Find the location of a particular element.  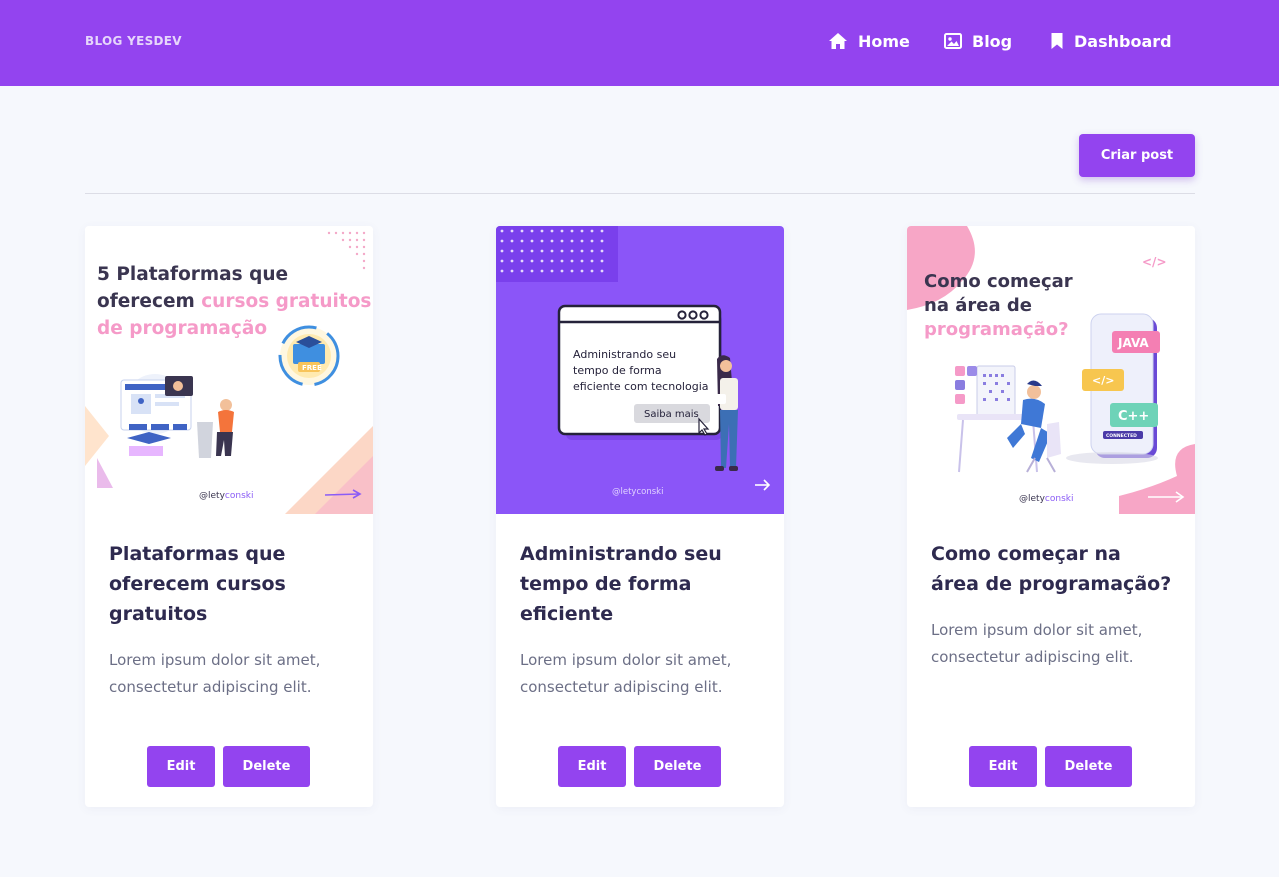

nav-link-label: Blog is located at coordinates (992, 41).